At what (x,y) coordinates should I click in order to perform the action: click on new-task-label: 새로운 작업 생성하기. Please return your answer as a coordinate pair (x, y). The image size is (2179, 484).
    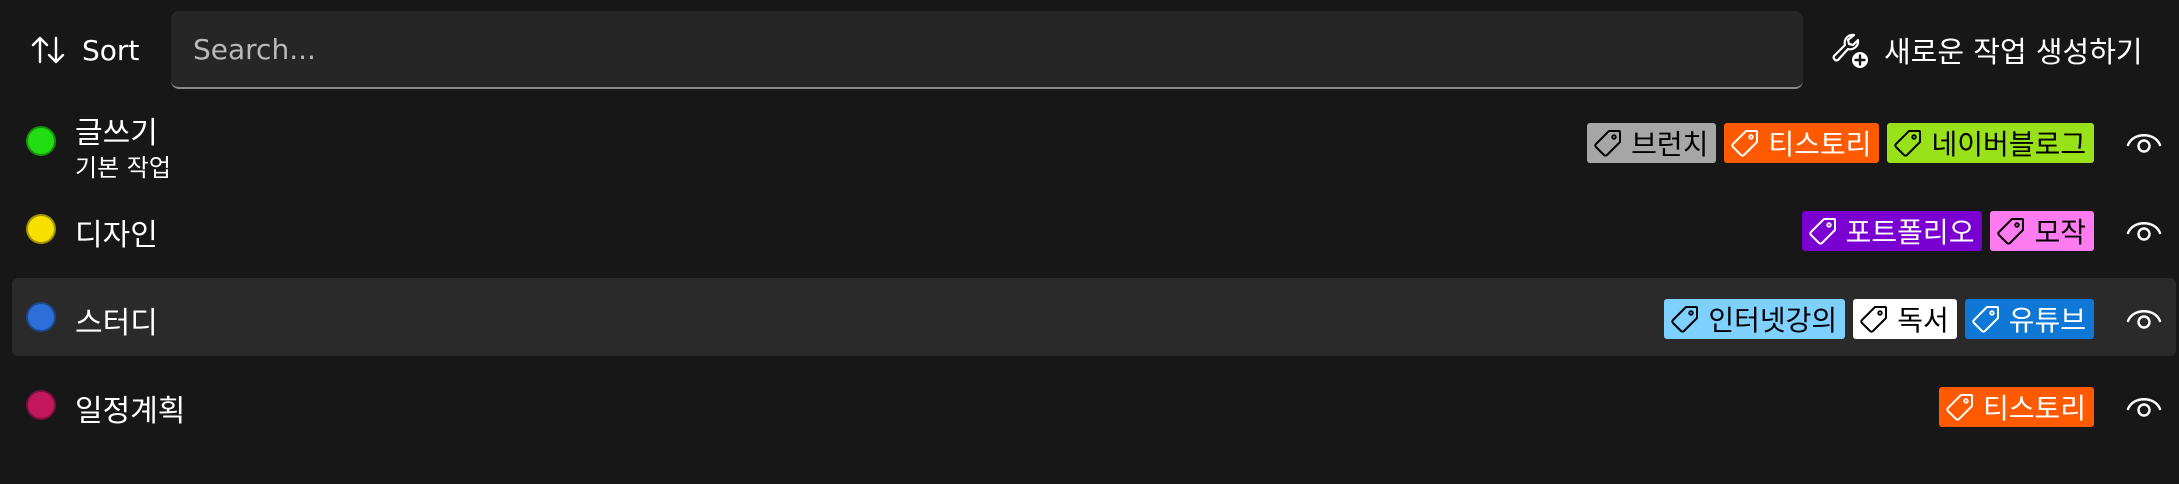
    Looking at the image, I should click on (2013, 52).